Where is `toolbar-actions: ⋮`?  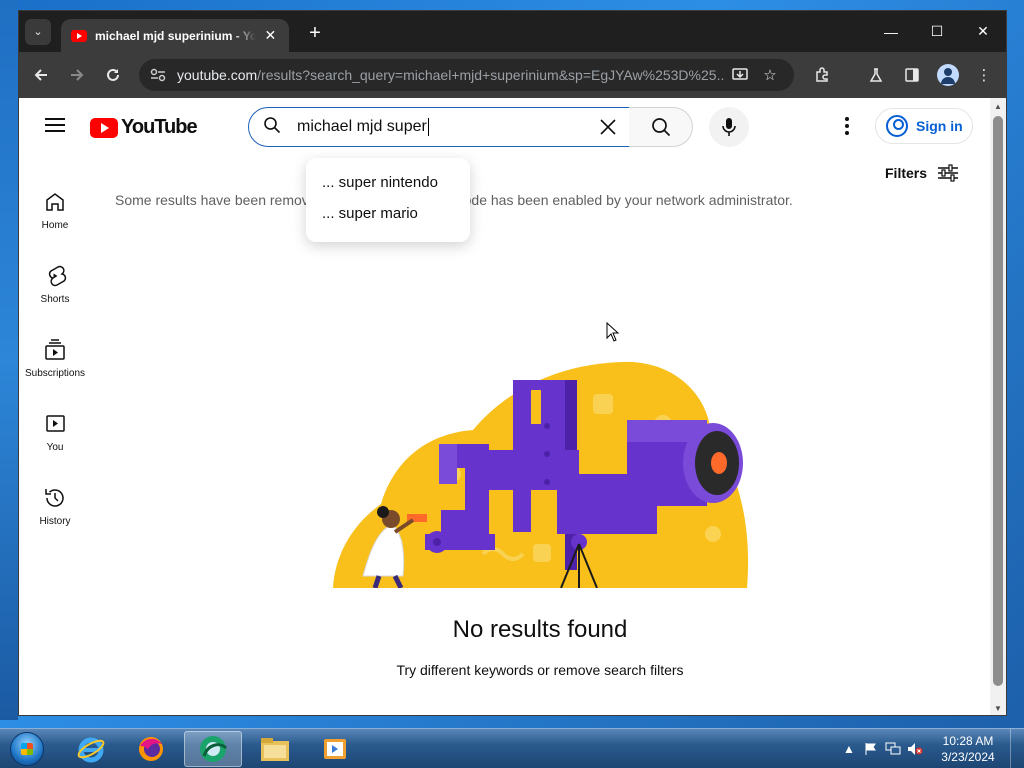
toolbar-actions: ⋮ is located at coordinates (903, 75).